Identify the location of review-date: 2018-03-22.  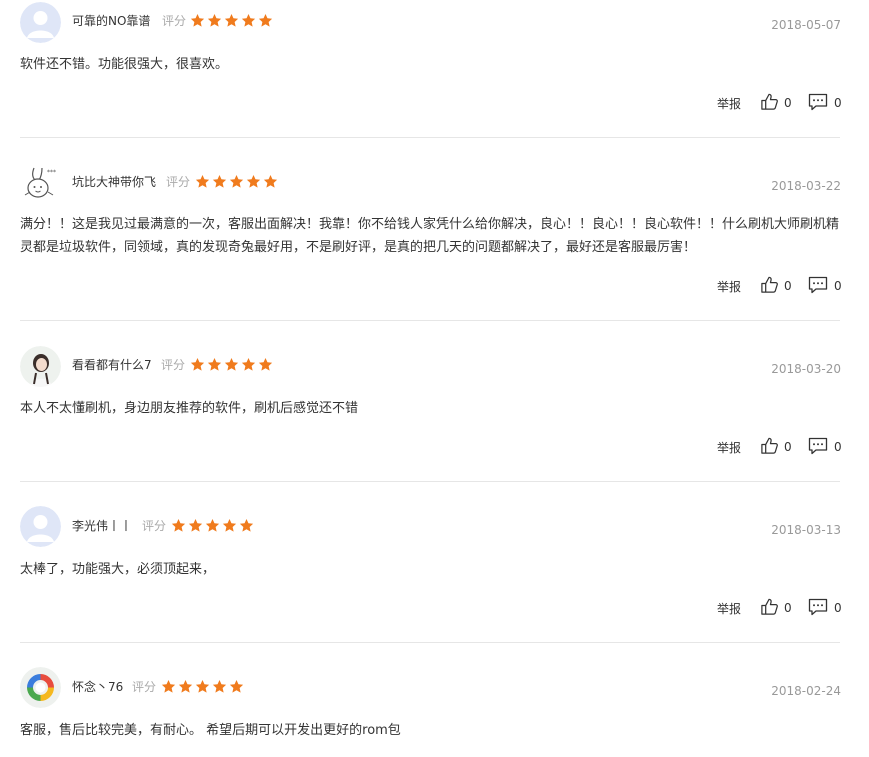
(806, 186).